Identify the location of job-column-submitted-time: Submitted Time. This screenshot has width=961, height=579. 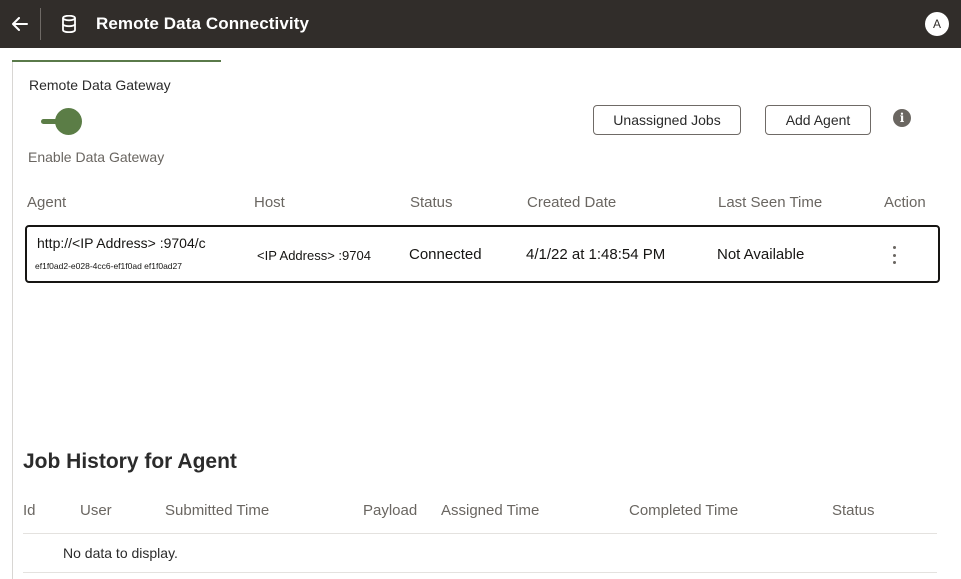
(217, 510).